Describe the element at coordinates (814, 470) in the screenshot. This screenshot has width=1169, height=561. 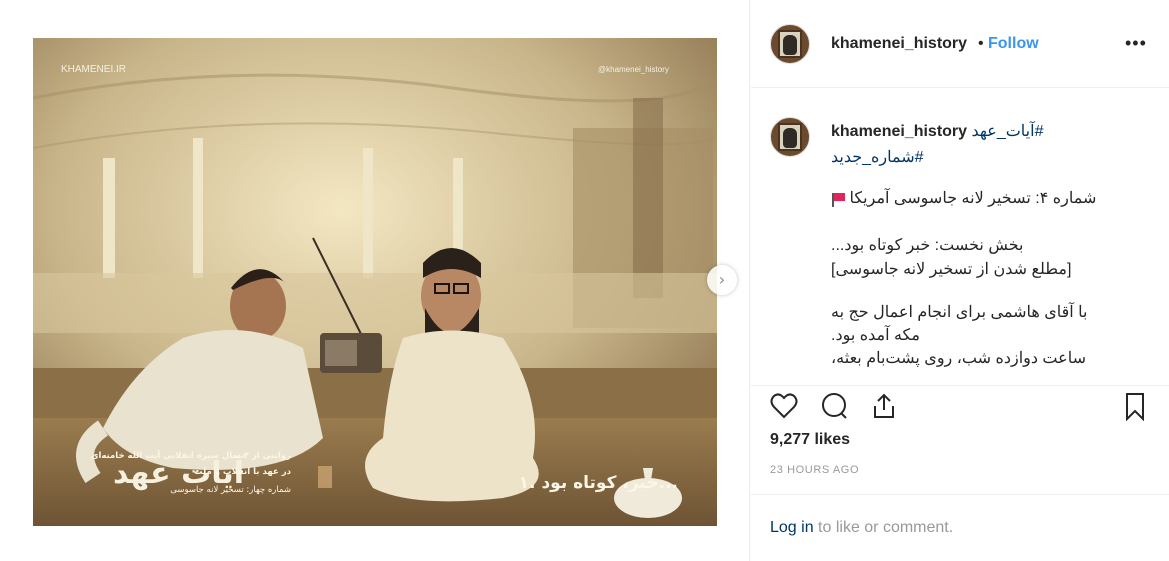
I see `post-timestamp: 23 HOURS AGO` at that location.